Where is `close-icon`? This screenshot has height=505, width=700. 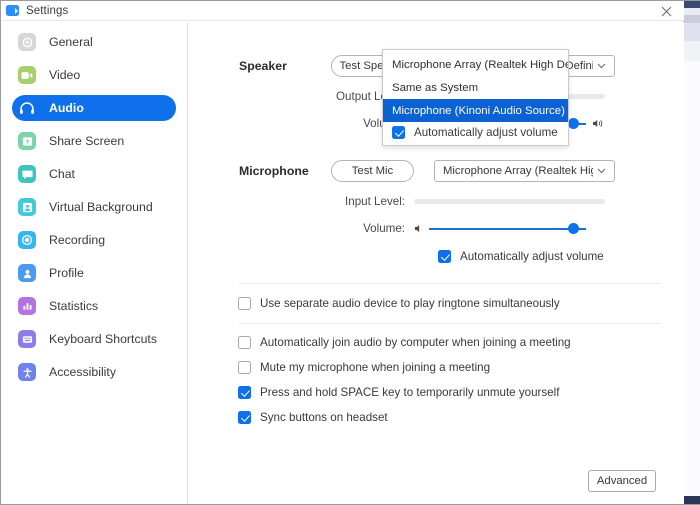 close-icon is located at coordinates (666, 11).